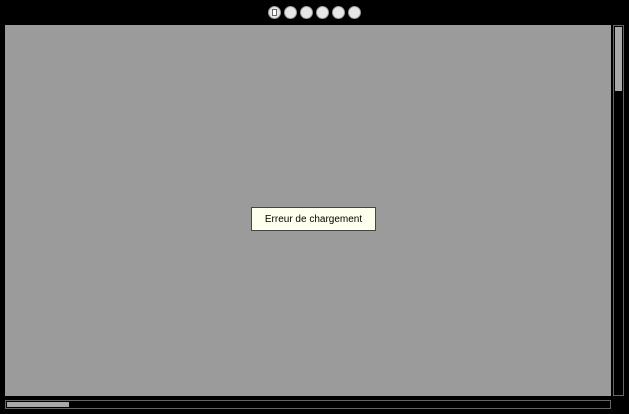 The image size is (629, 414). I want to click on vertical-scrollbar-thumb, so click(618, 59).